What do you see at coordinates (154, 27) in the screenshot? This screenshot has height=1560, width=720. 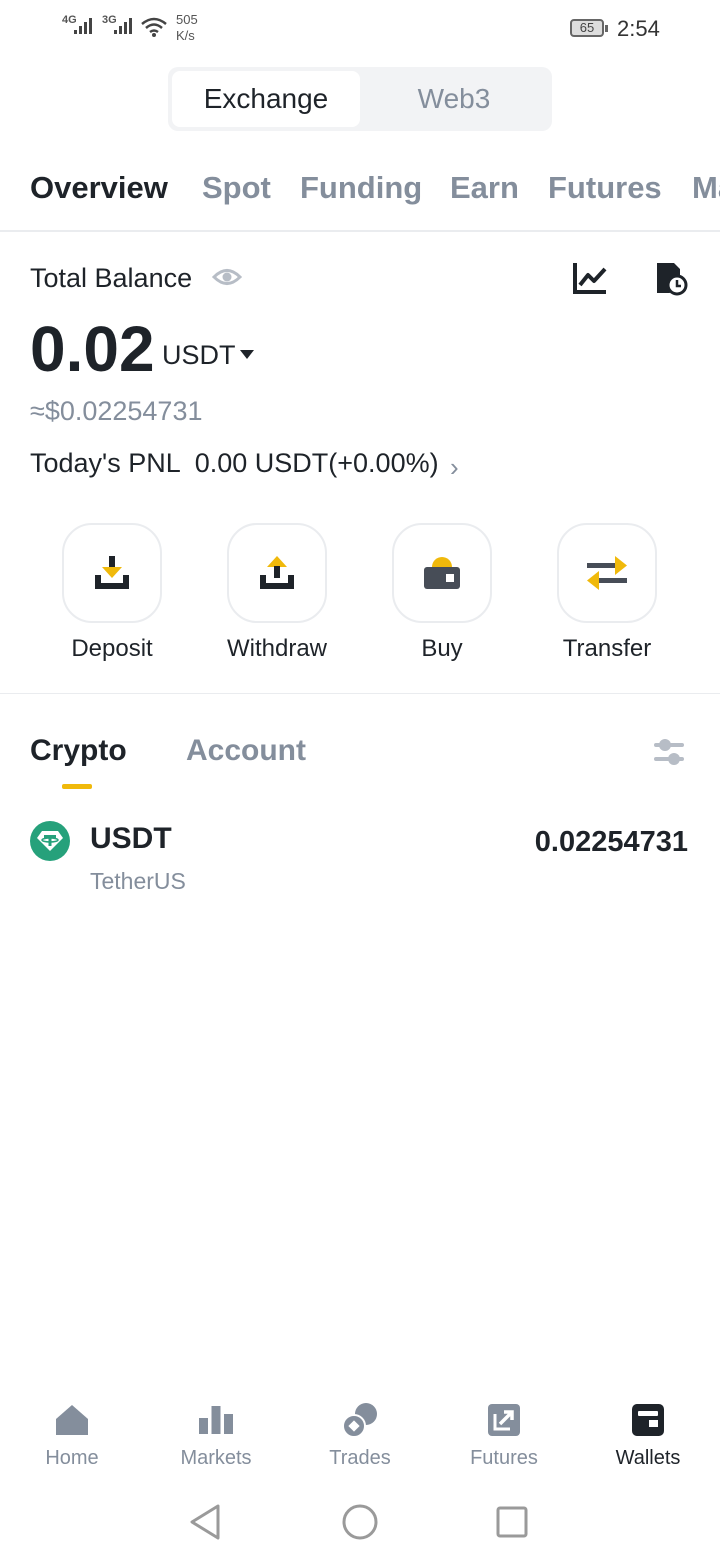 I see `wifi-icon` at bounding box center [154, 27].